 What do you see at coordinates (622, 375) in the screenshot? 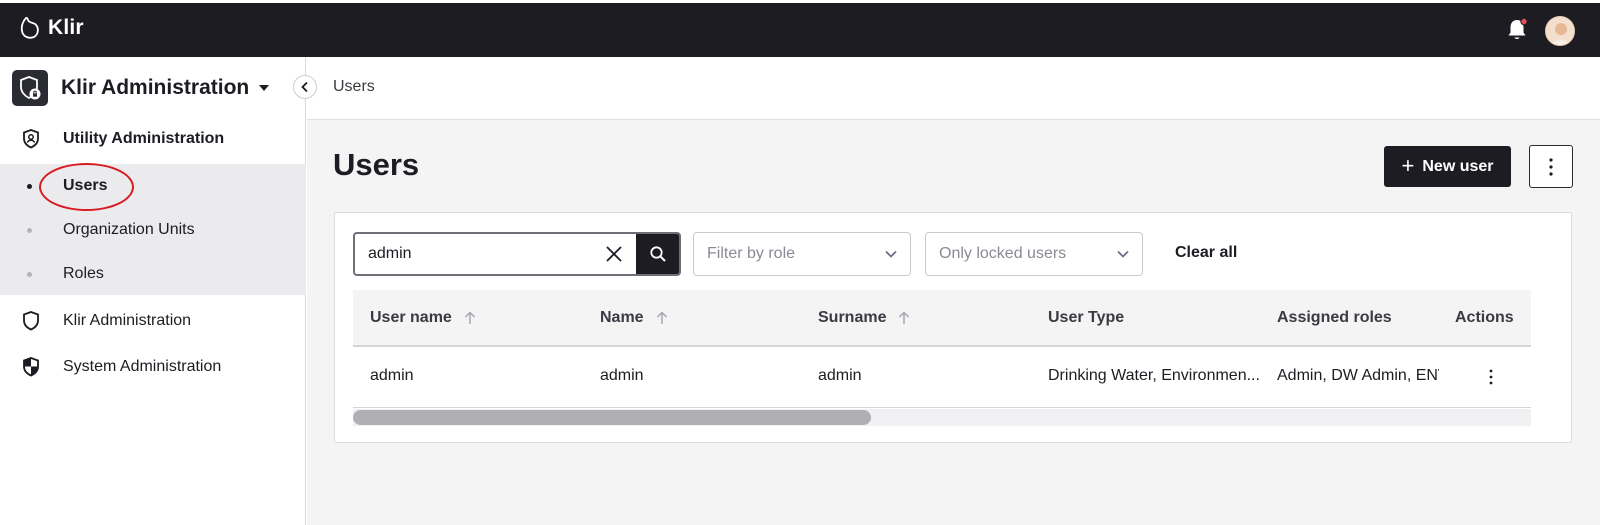
I see `cell-name: admin` at bounding box center [622, 375].